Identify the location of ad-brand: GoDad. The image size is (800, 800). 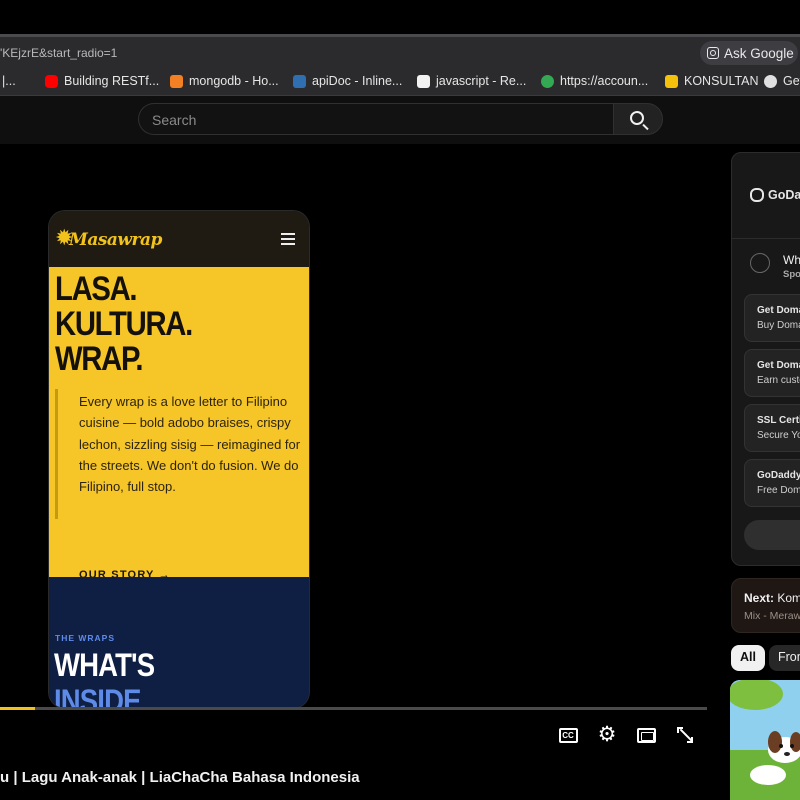
(775, 195).